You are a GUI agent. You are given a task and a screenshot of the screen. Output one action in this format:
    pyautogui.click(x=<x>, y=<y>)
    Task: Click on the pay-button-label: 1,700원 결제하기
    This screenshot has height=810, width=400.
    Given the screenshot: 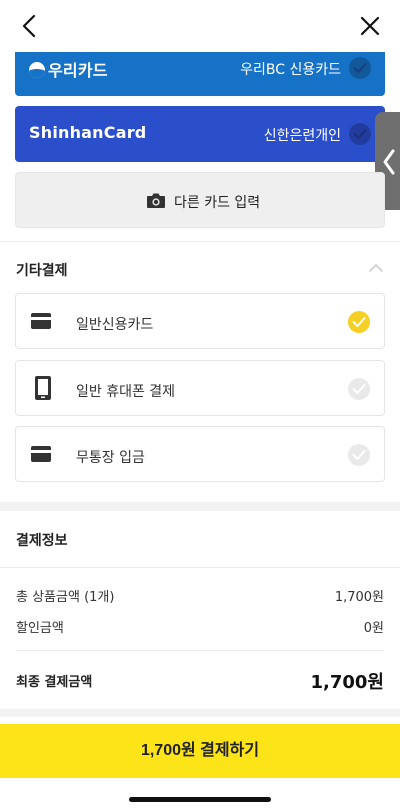 What is the action you would take?
    pyautogui.click(x=200, y=750)
    